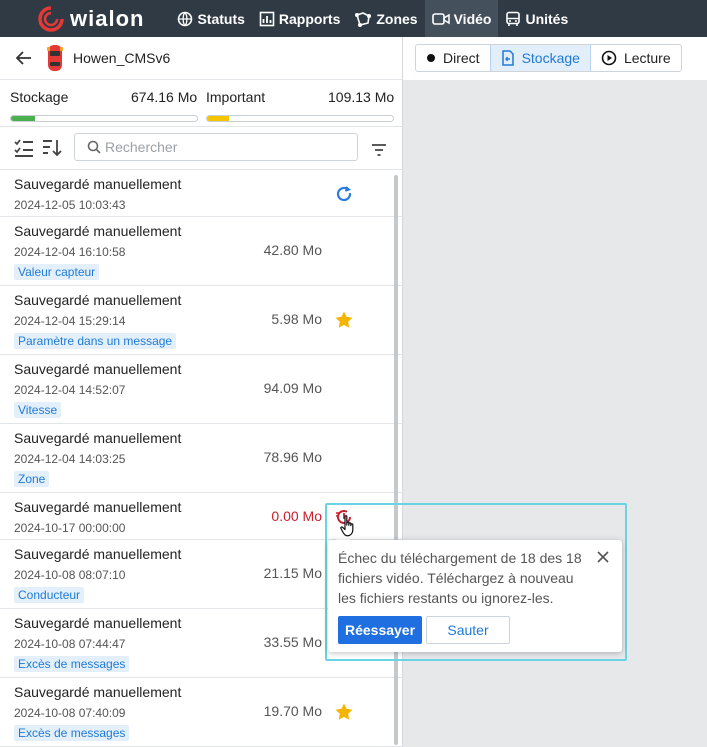 This screenshot has width=707, height=747. Describe the element at coordinates (603, 557) in the screenshot. I see `close-icon` at that location.